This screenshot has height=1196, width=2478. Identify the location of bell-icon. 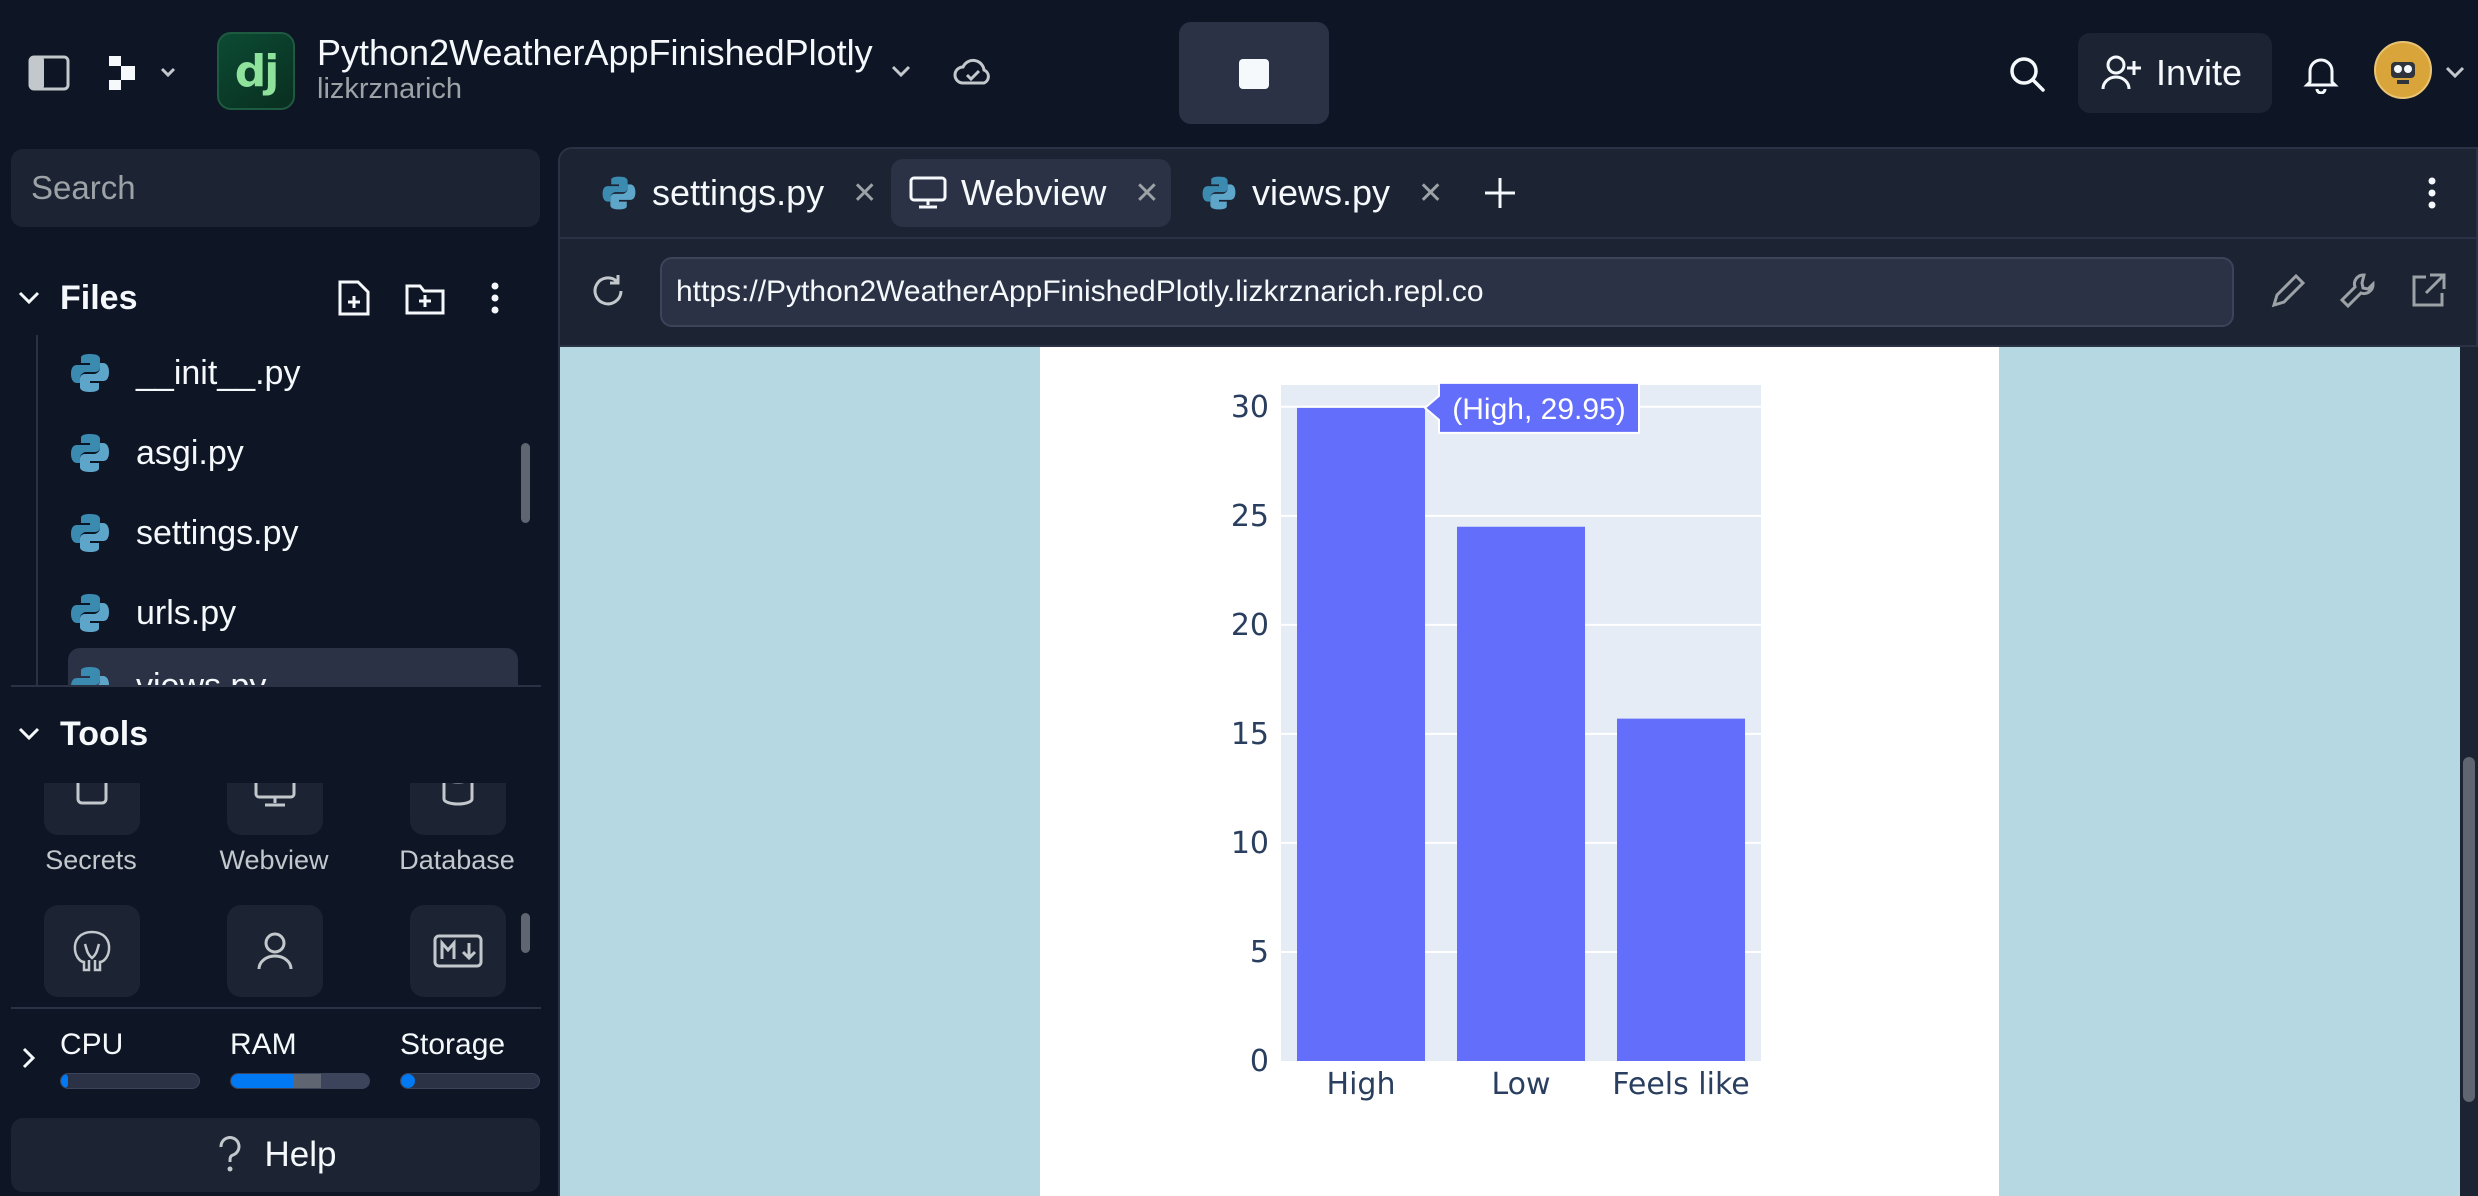
(2321, 74).